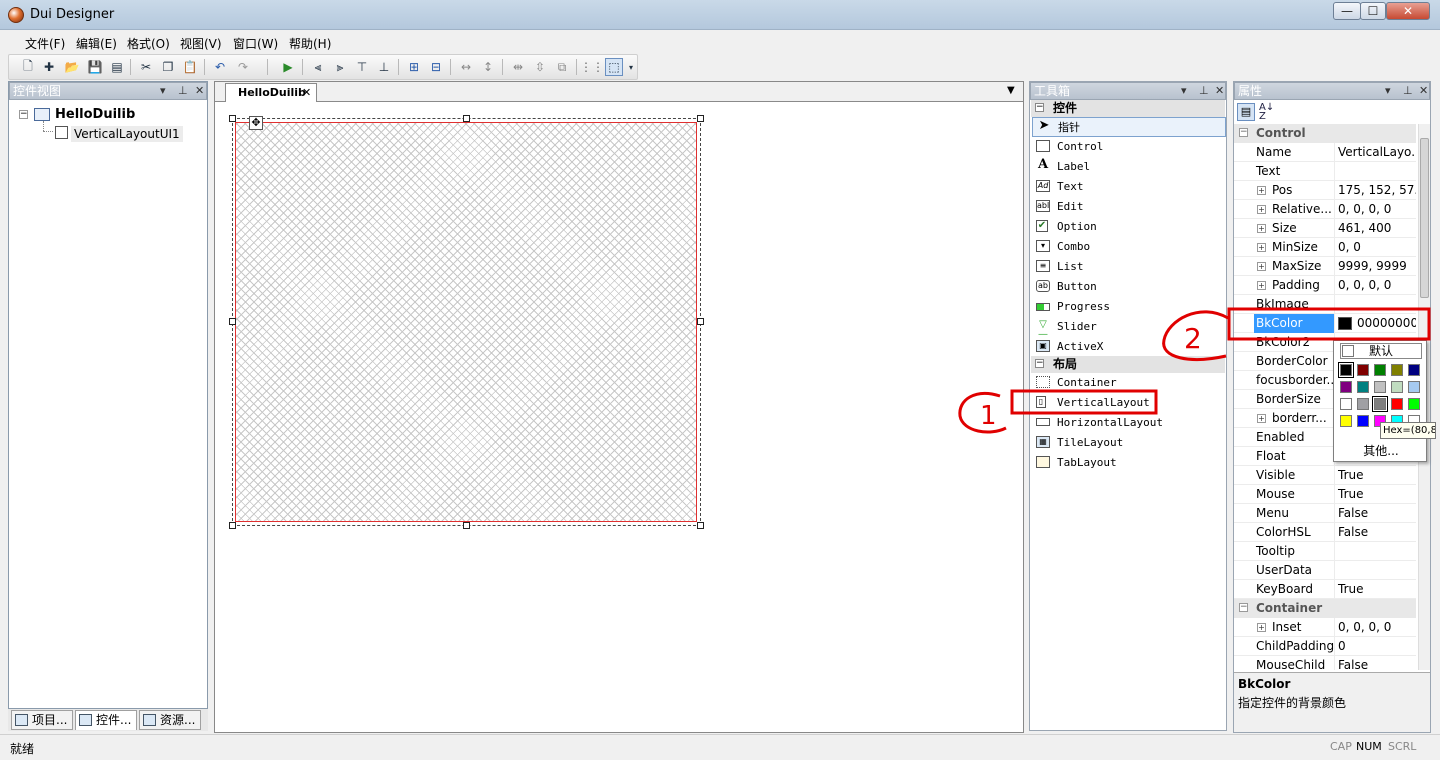  Describe the element at coordinates (220, 67) in the screenshot. I see `undo-icon: ↶` at that location.